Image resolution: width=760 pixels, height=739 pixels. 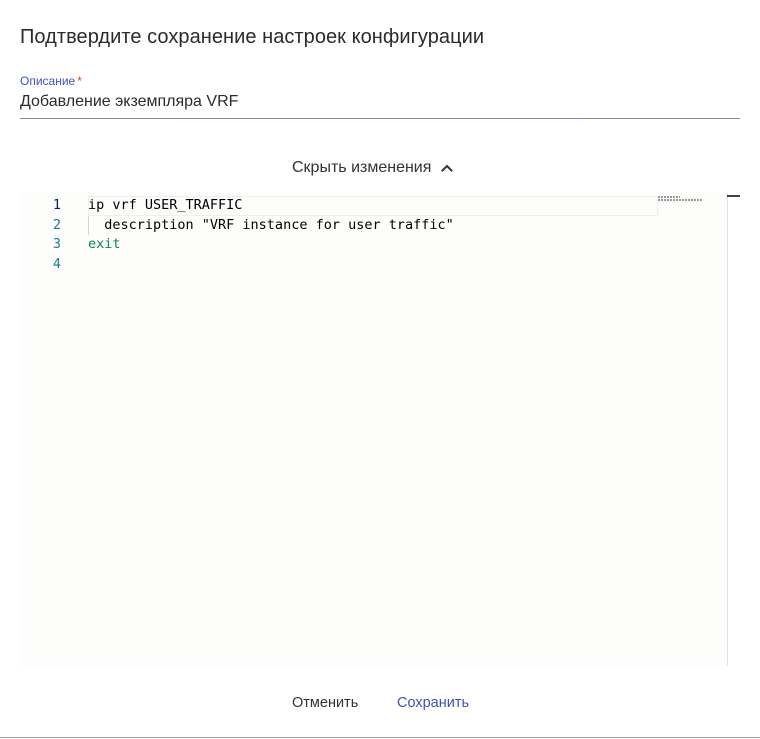 I want to click on code-line: exit, so click(x=373, y=245).